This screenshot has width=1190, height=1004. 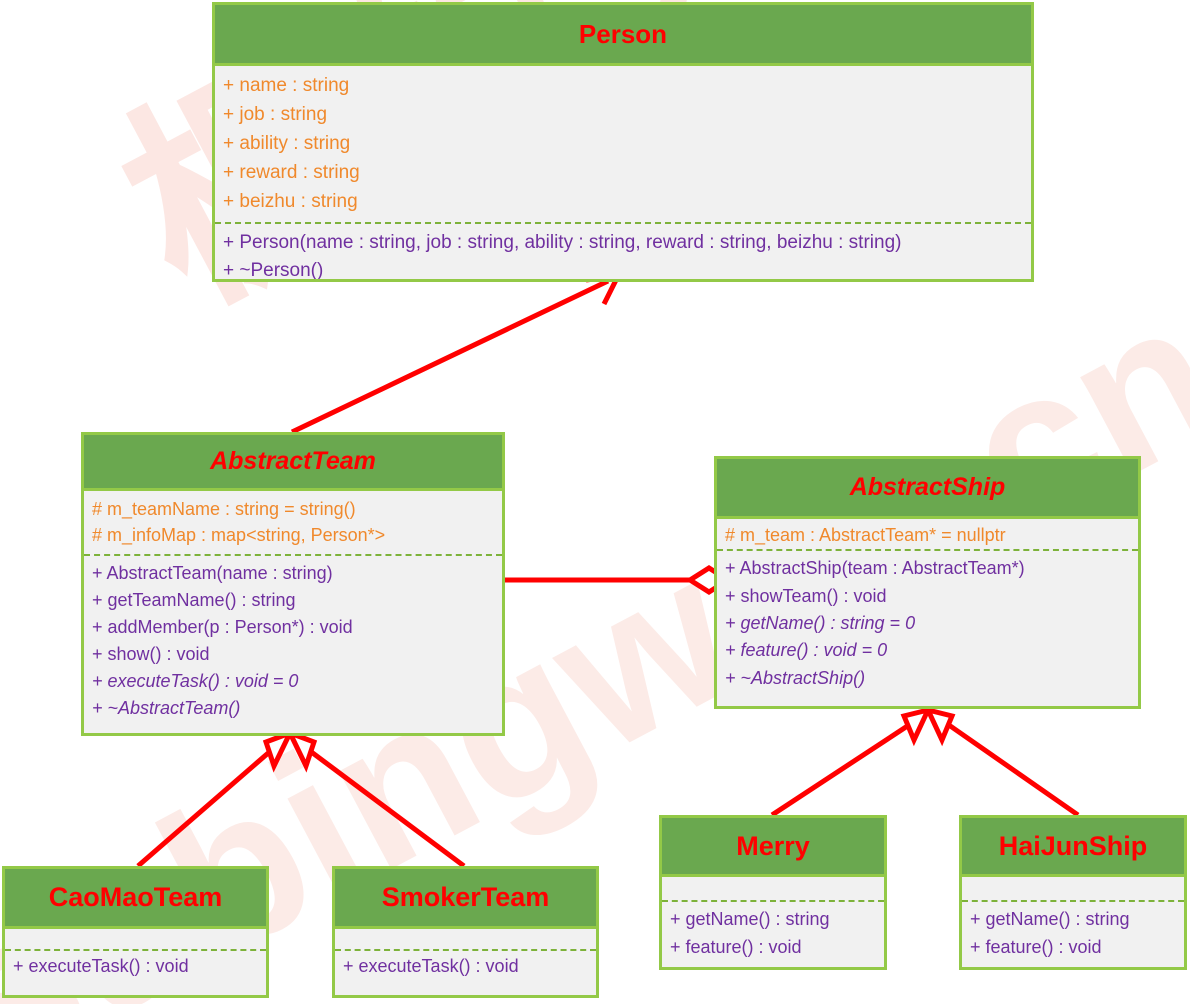 I want to click on method-item: + getTeamName() : string, so click(x=194, y=600).